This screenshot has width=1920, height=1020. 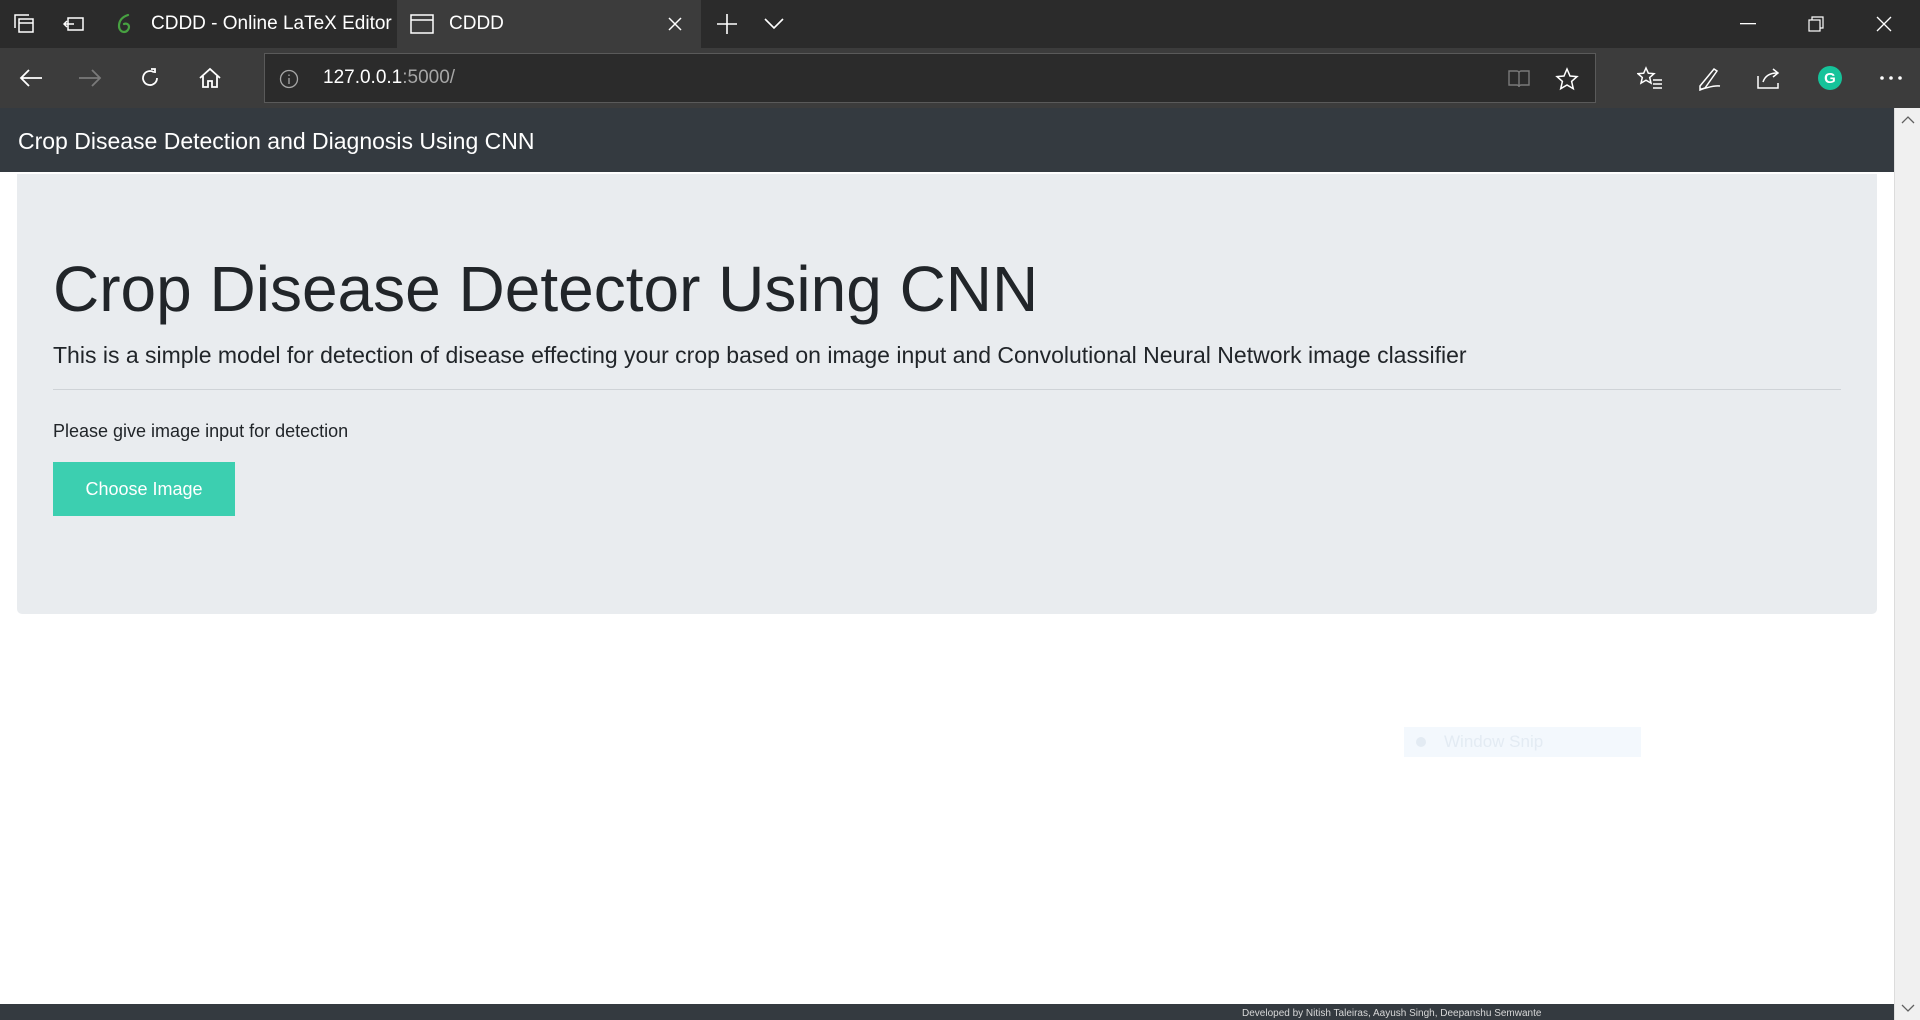 What do you see at coordinates (947, 389) in the screenshot?
I see `divider` at bounding box center [947, 389].